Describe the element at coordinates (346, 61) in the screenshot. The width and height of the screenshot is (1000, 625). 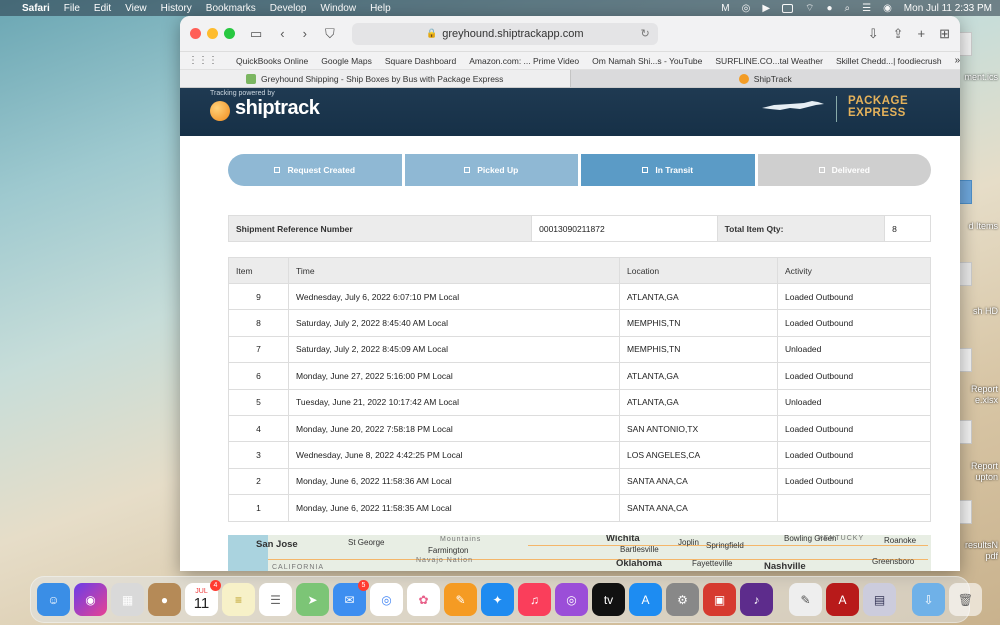
I see `favorite-link: Google Maps` at that location.